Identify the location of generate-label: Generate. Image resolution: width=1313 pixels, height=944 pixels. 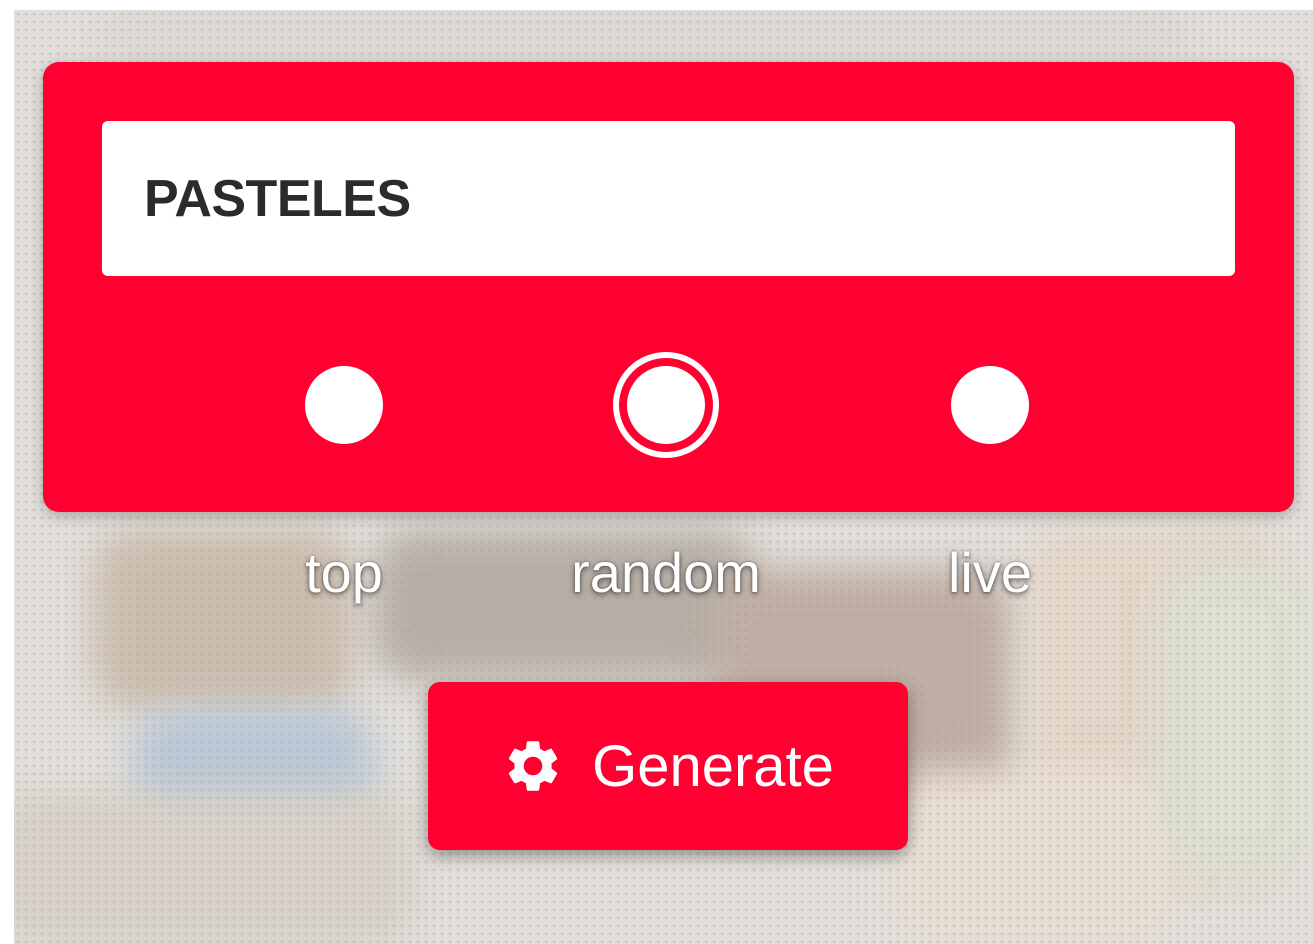
(713, 766).